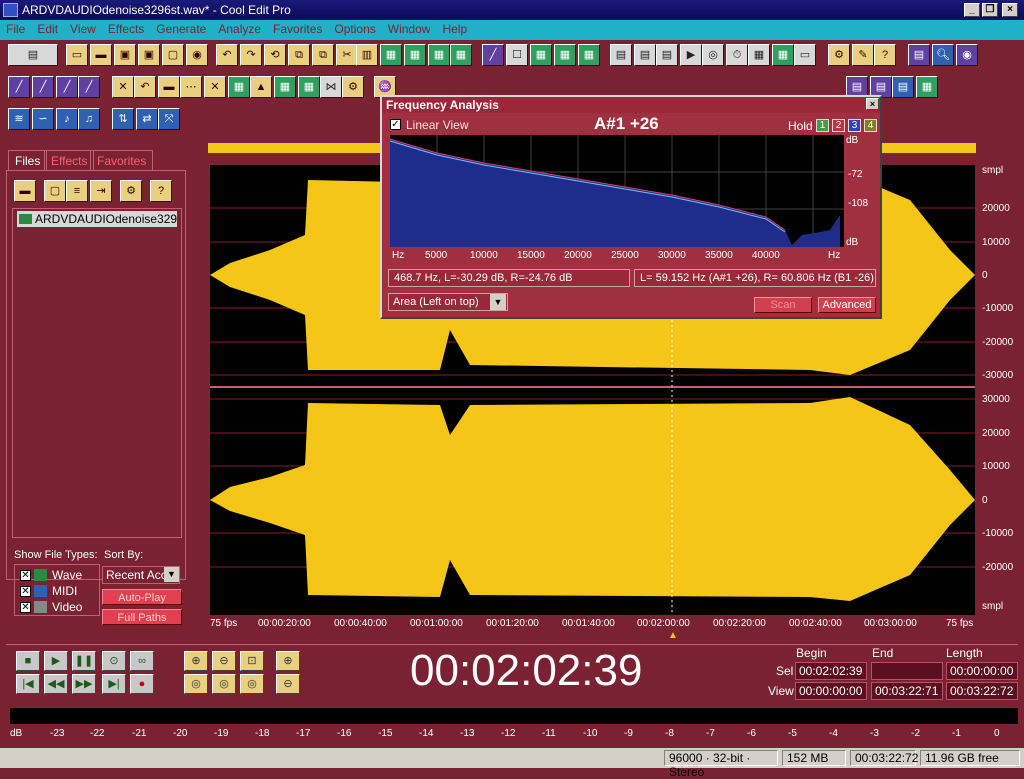 This screenshot has height=779, width=1024. I want to click on hold-button-4: 4, so click(870, 125).